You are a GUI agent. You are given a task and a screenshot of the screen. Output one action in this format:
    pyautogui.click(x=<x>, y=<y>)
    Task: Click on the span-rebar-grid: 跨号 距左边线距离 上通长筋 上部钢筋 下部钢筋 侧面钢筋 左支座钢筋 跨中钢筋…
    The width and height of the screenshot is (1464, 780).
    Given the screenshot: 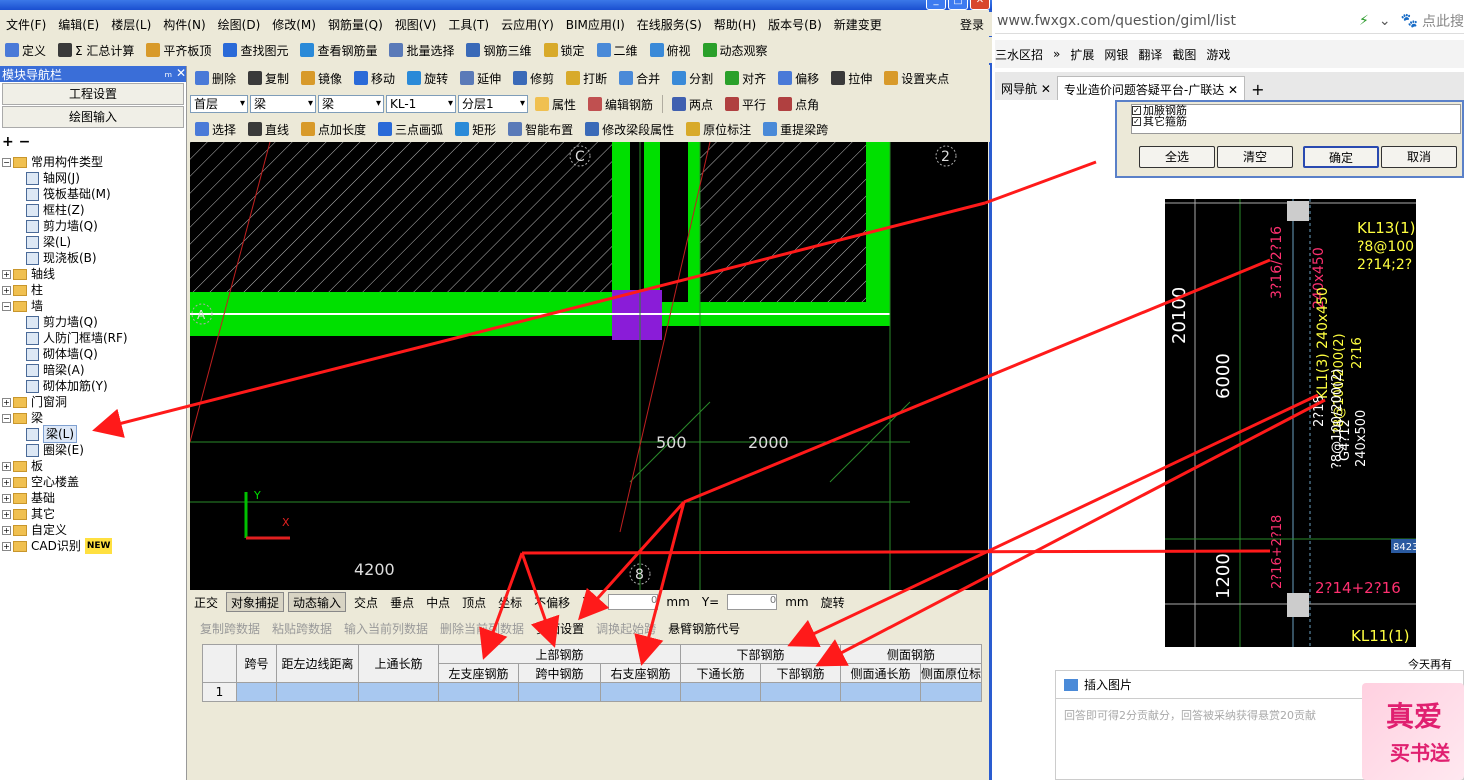 What is the action you would take?
    pyautogui.click(x=592, y=673)
    